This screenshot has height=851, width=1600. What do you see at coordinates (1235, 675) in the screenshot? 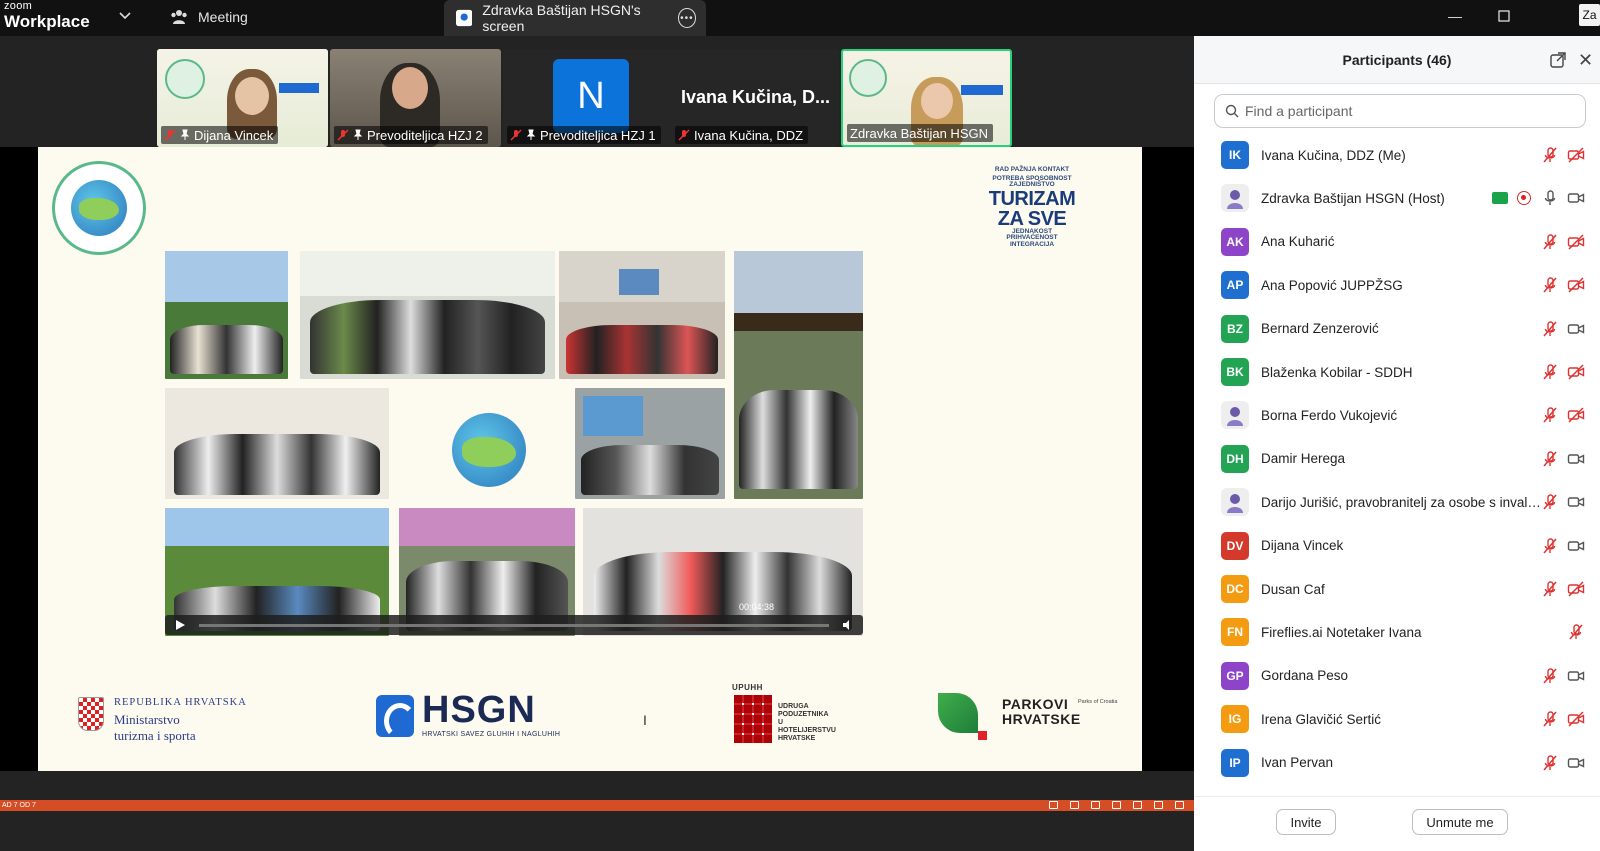
I see `avatar: GP` at bounding box center [1235, 675].